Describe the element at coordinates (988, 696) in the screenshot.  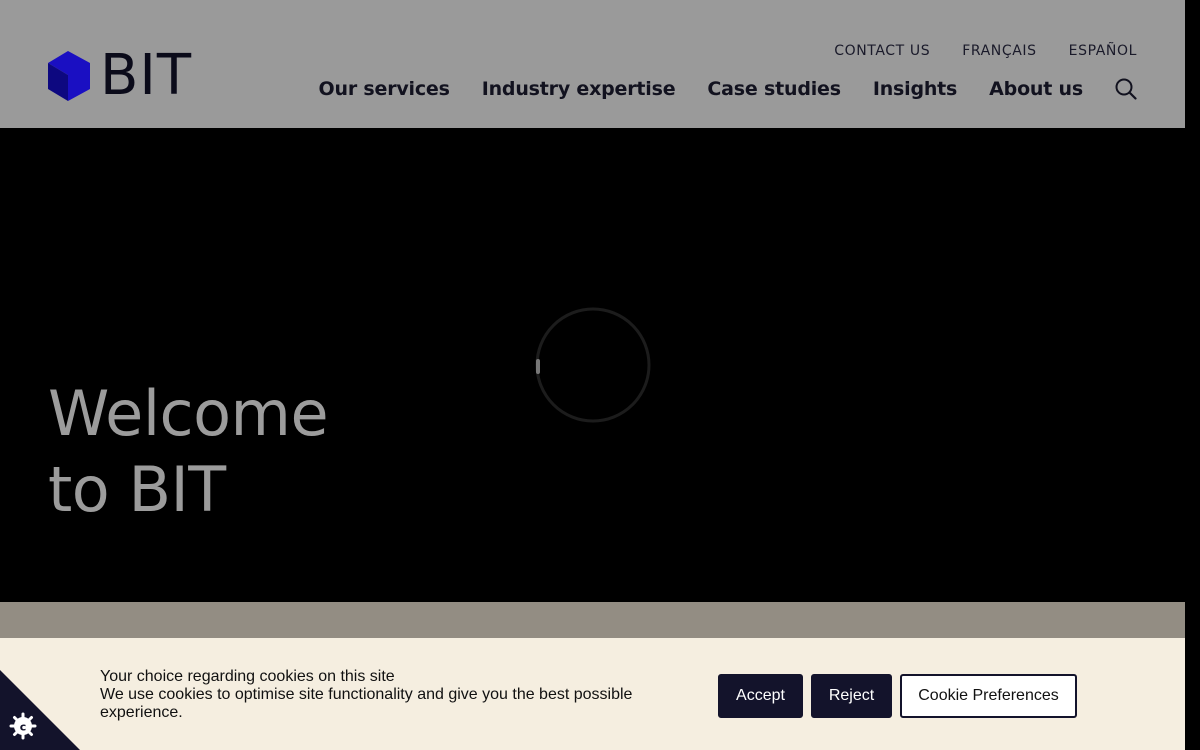
I see `cookie-preferences-button: Cookie Preferences` at that location.